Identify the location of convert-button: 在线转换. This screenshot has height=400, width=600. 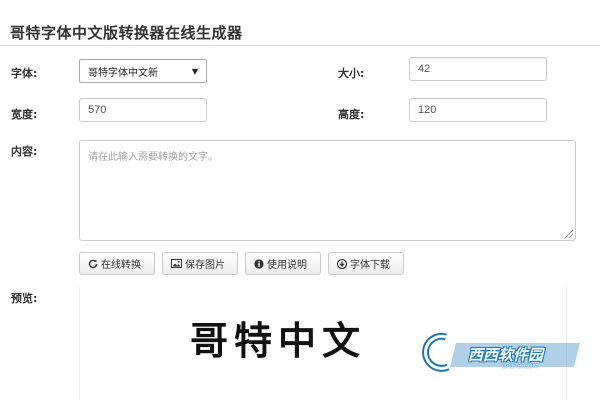
(117, 263).